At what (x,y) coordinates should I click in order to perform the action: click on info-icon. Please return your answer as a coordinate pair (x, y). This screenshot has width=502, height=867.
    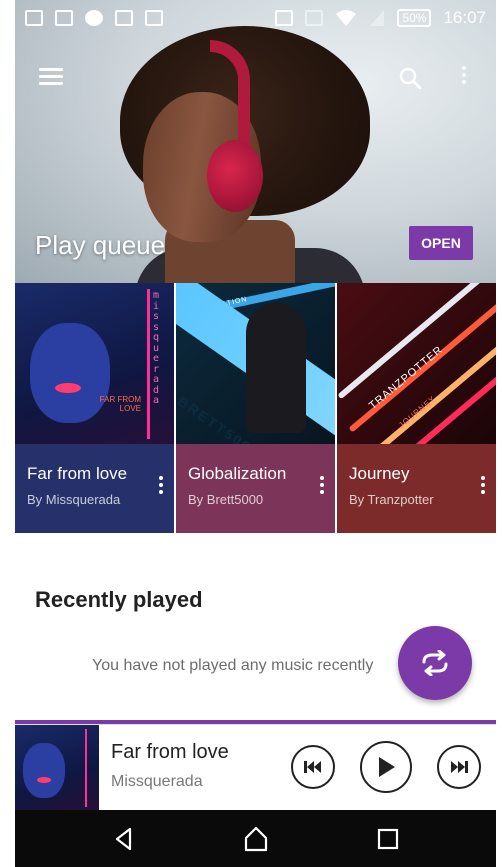
    Looking at the image, I should click on (94, 18).